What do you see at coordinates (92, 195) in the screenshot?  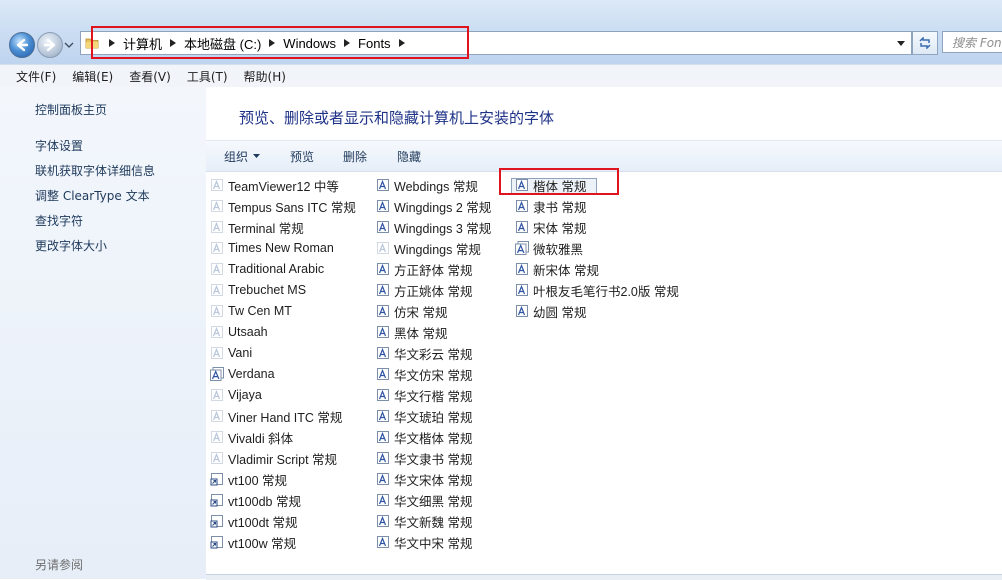 I see `sidebar-link-adjust-cleartype: 调整 ClearType 文本` at bounding box center [92, 195].